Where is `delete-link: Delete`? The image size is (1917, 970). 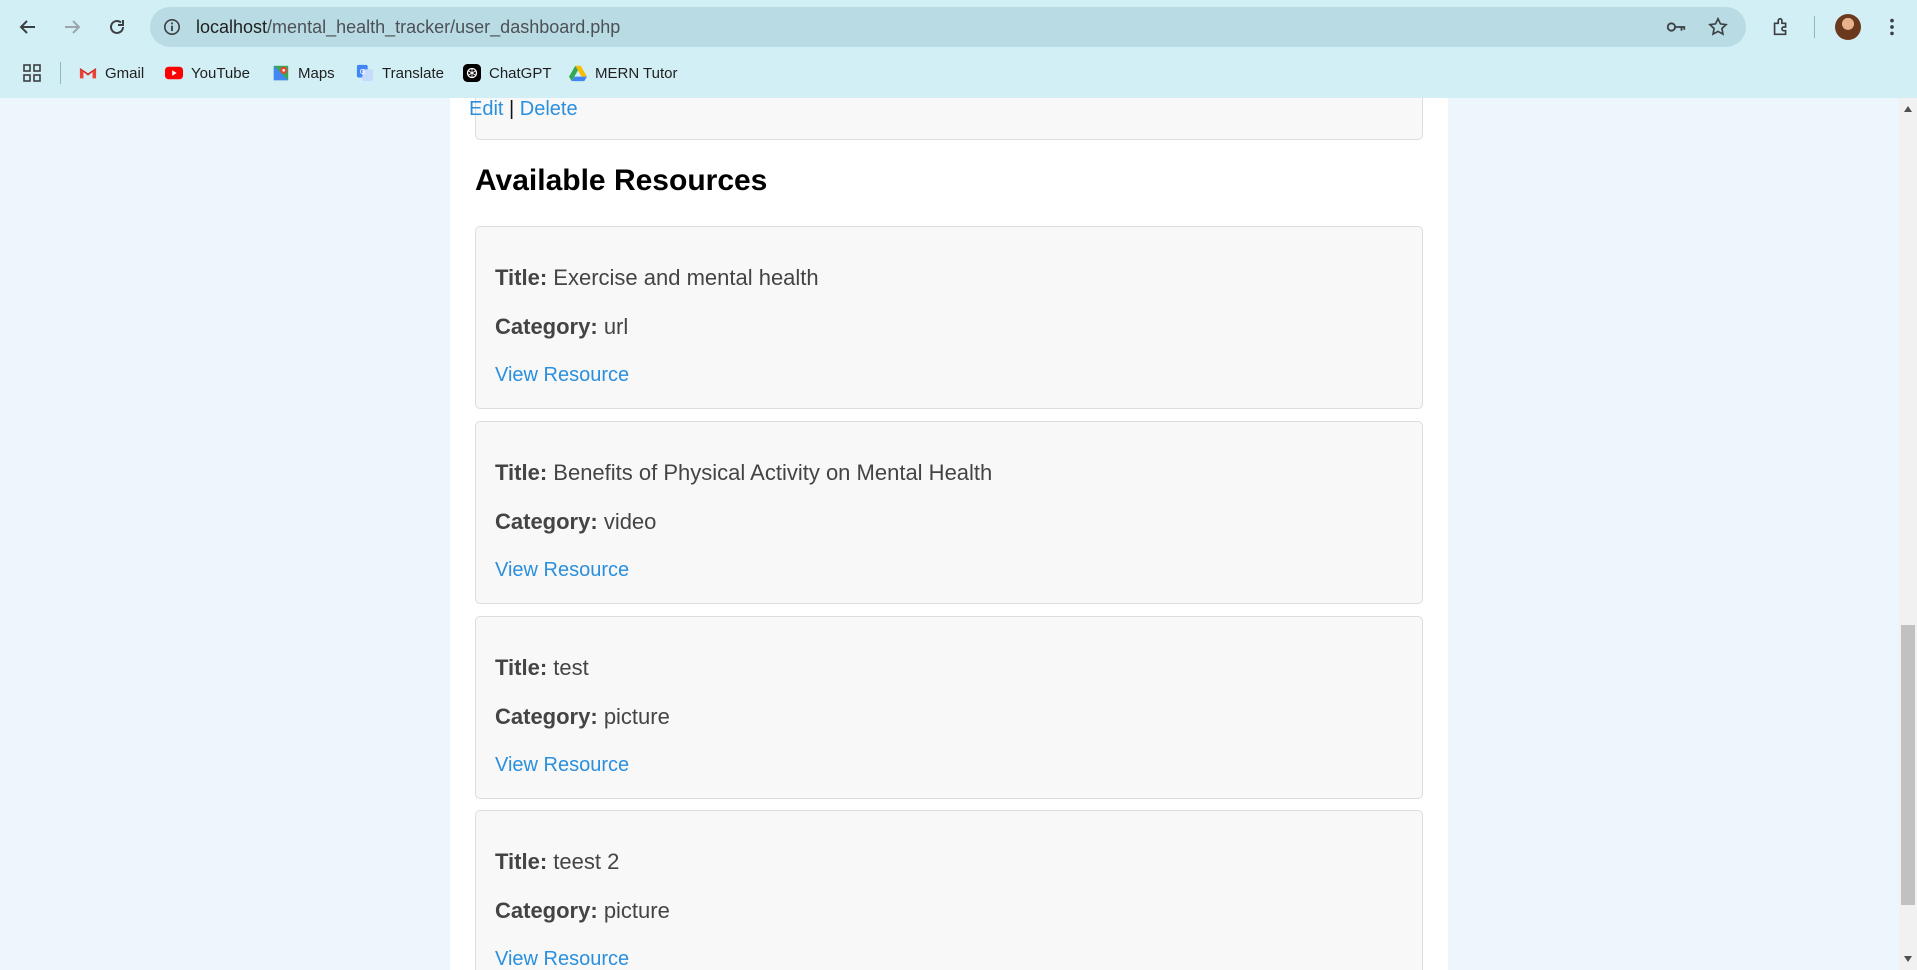
delete-link: Delete is located at coordinates (549, 109).